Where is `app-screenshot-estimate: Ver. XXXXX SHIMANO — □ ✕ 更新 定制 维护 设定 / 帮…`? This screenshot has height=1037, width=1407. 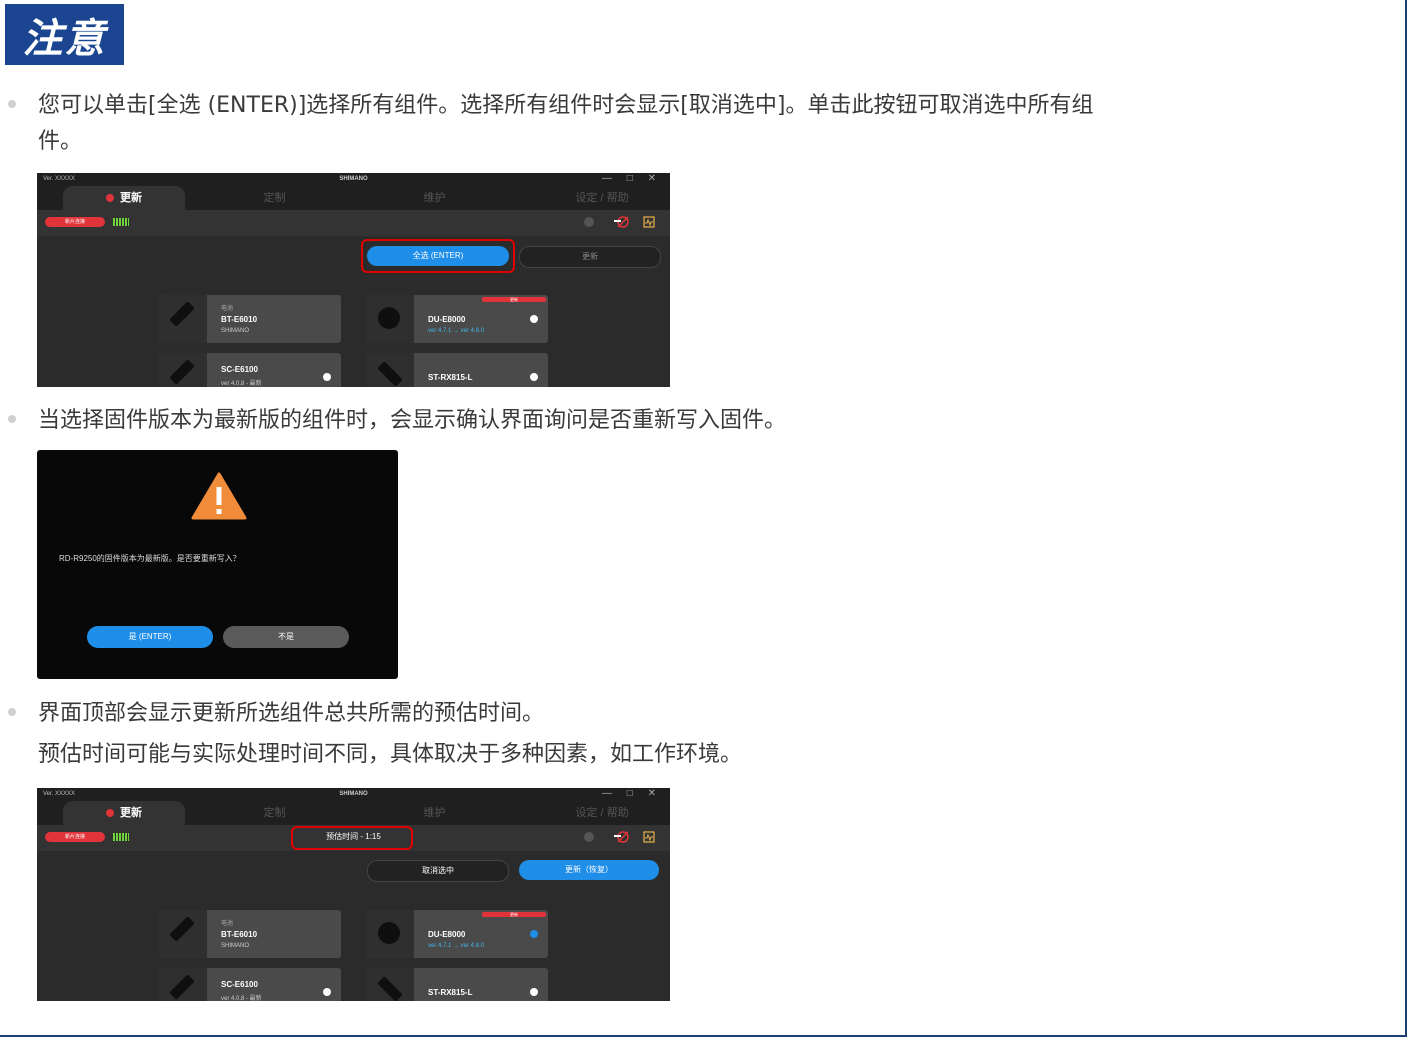 app-screenshot-estimate: Ver. XXXXX SHIMANO — □ ✕ 更新 定制 维护 设定 / 帮… is located at coordinates (353, 894).